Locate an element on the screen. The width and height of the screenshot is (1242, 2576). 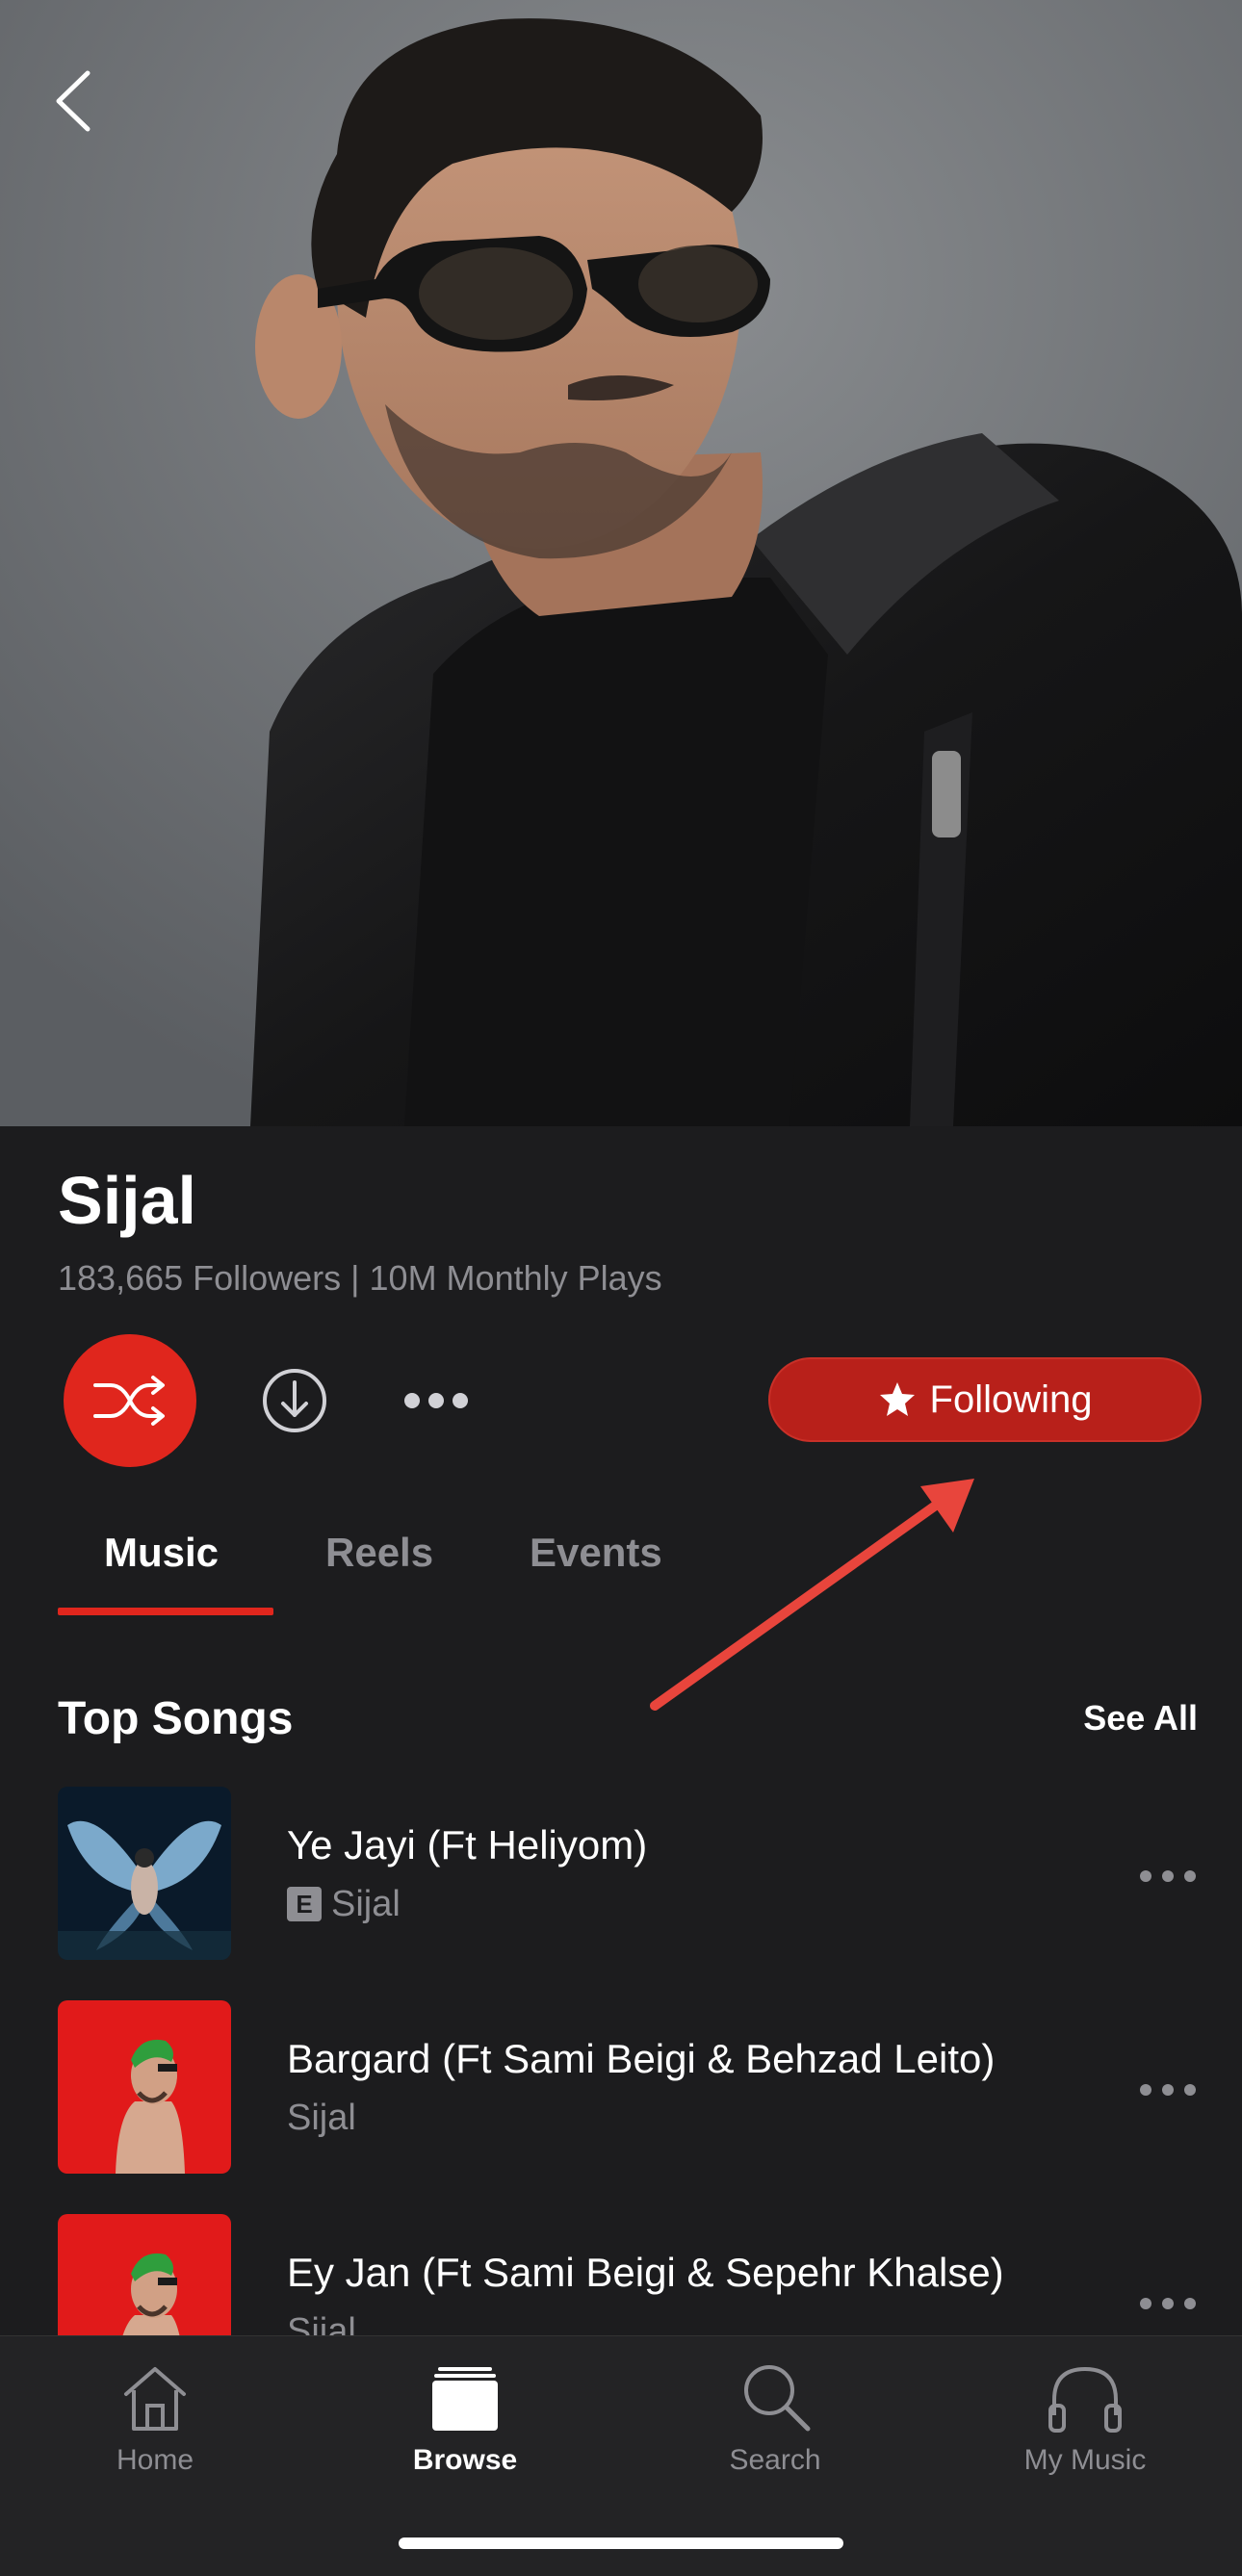
shuffle-button is located at coordinates (130, 1400).